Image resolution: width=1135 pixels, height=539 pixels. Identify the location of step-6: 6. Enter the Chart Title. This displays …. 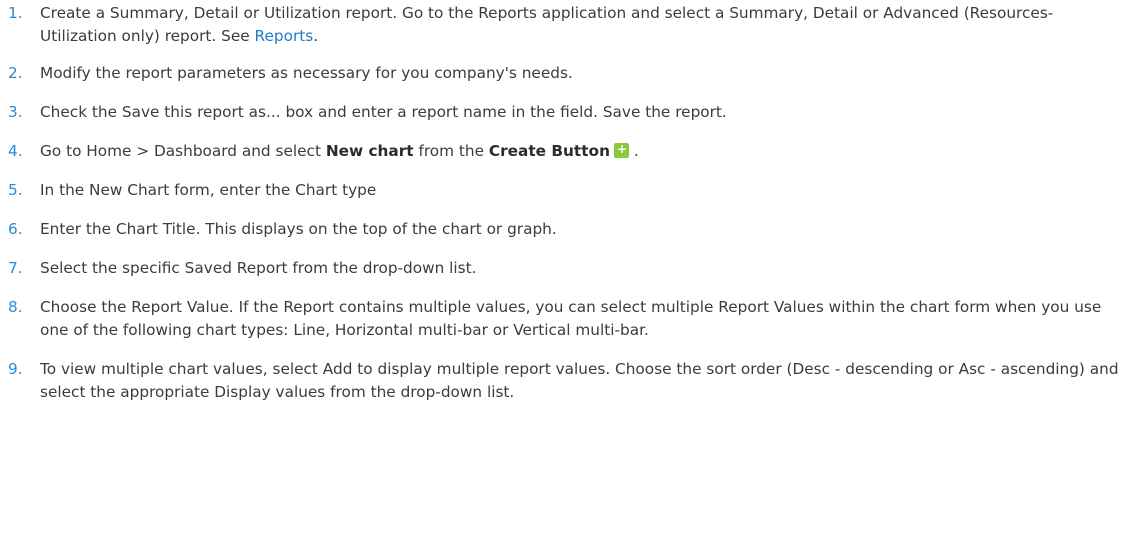
(567, 229).